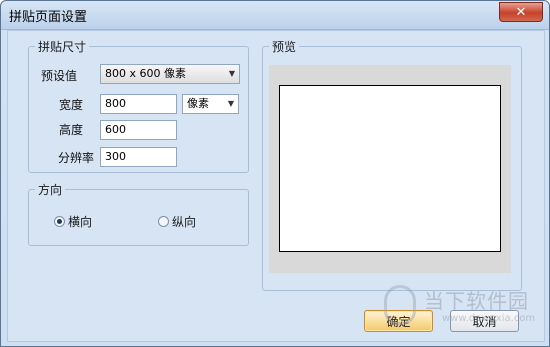 The image size is (550, 347). I want to click on orientation-group-label: 方向, so click(50, 190).